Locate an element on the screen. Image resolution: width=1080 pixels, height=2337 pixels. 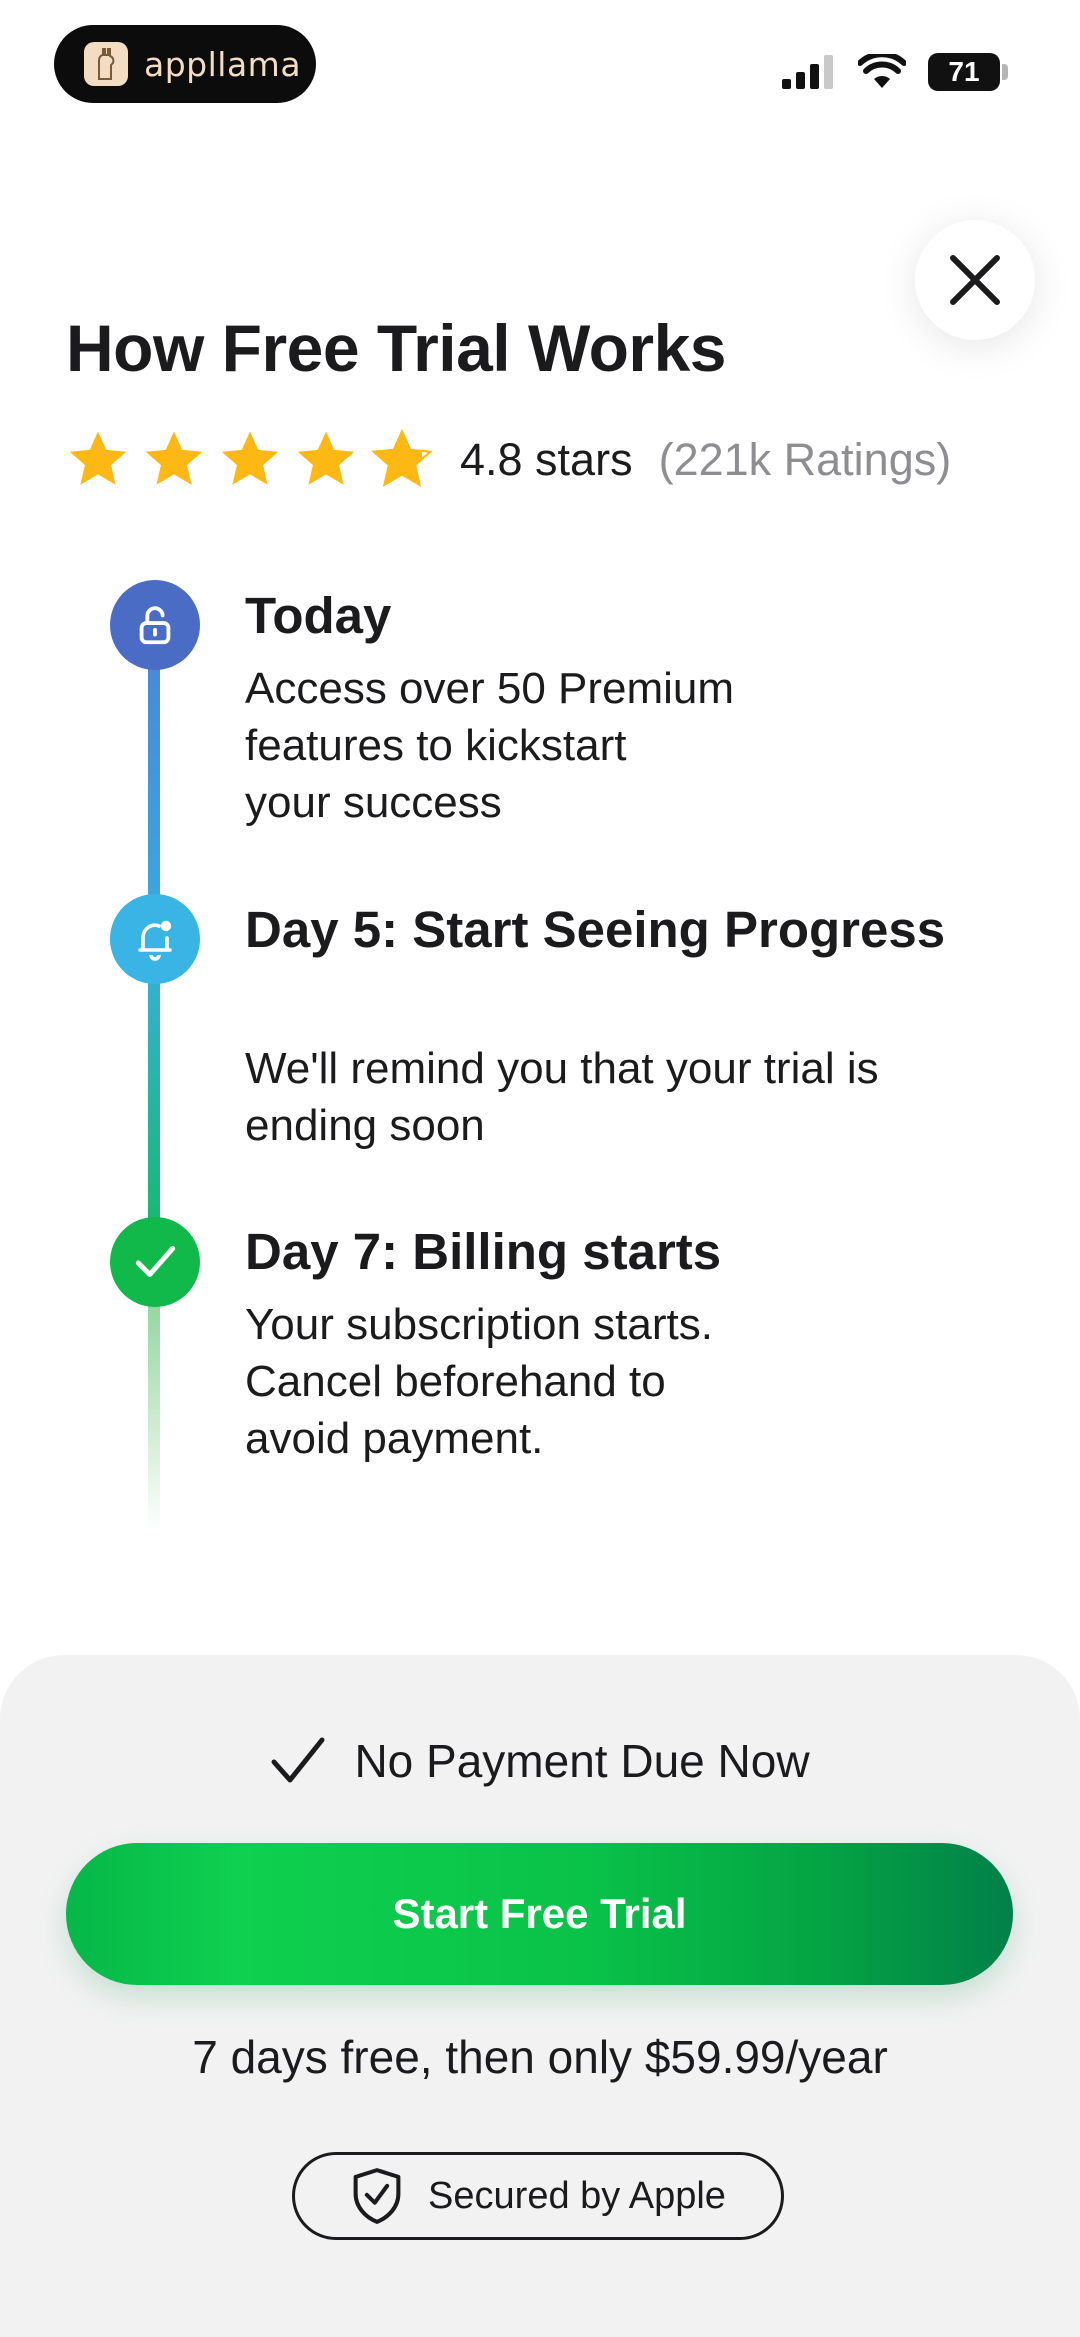
no-payment-text: No Payment Due Now is located at coordinates (582, 1761).